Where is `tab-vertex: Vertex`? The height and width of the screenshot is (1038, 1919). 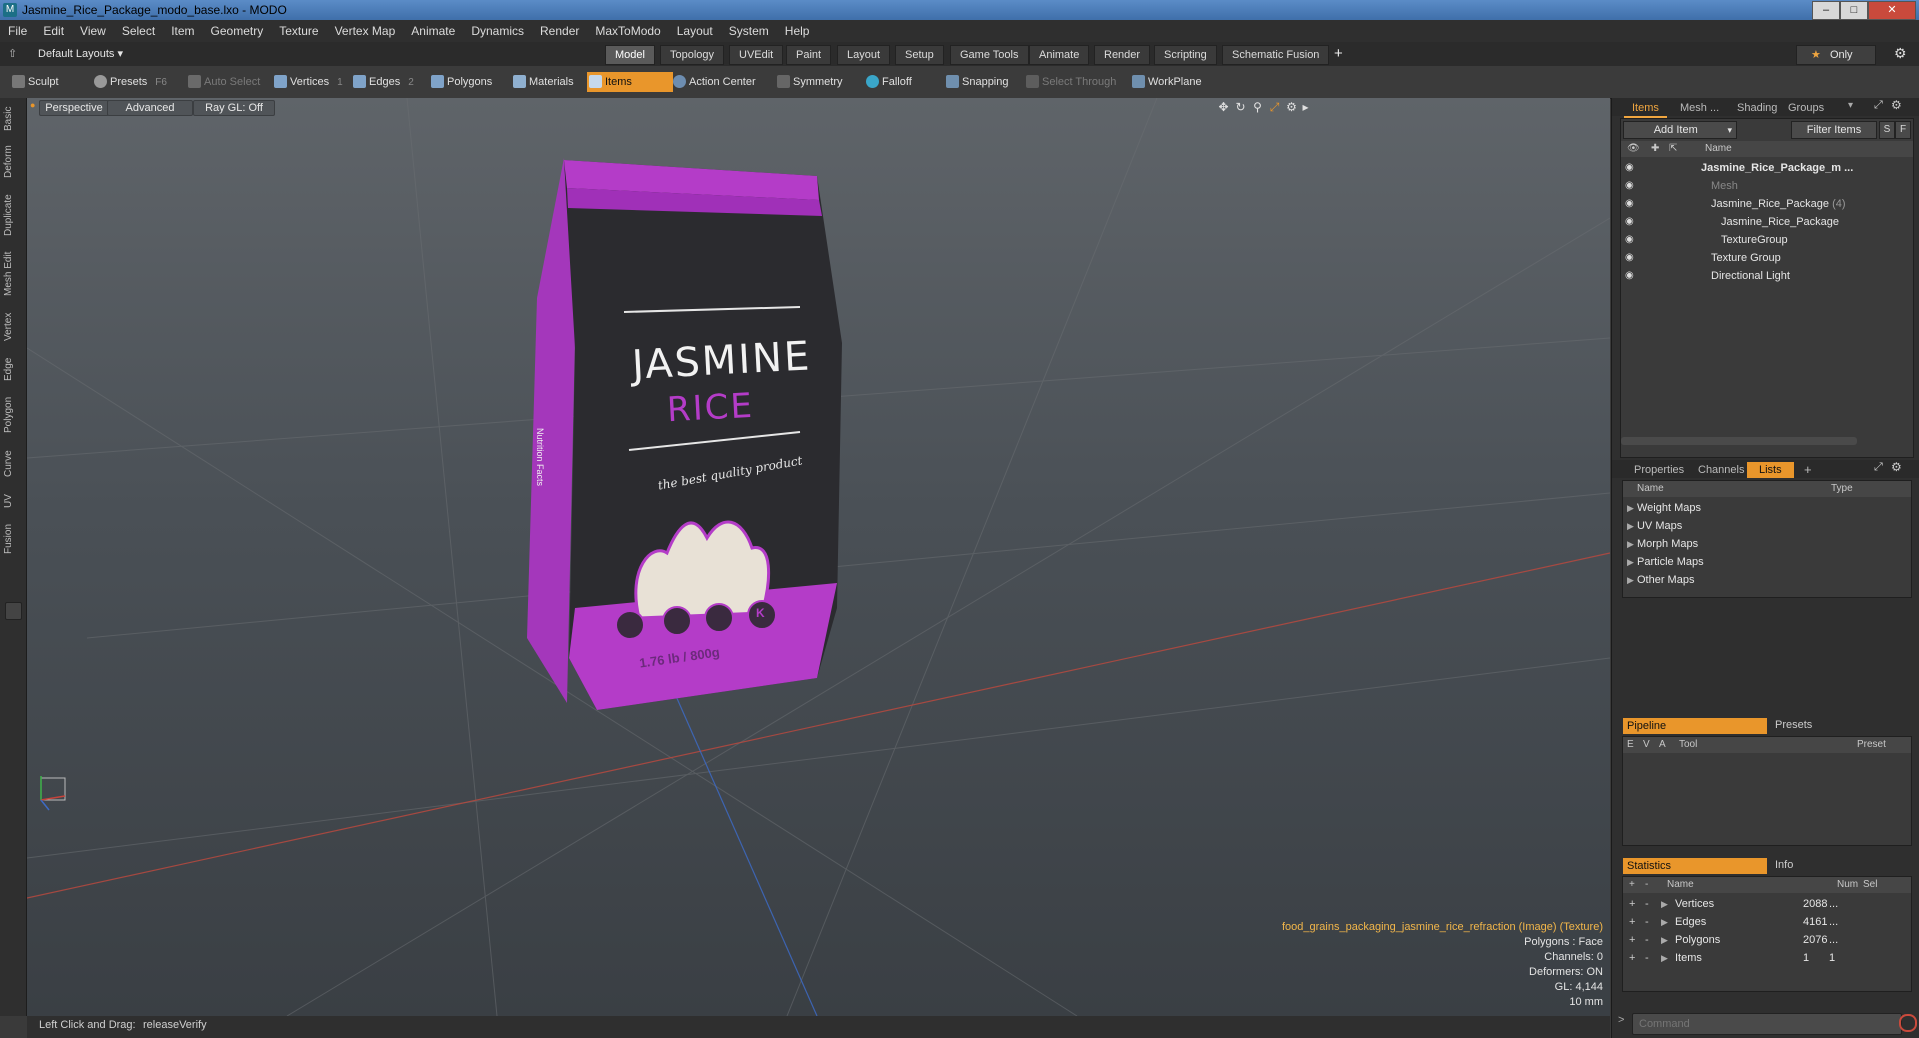
tab-vertex: Vertex is located at coordinates (13, 327).